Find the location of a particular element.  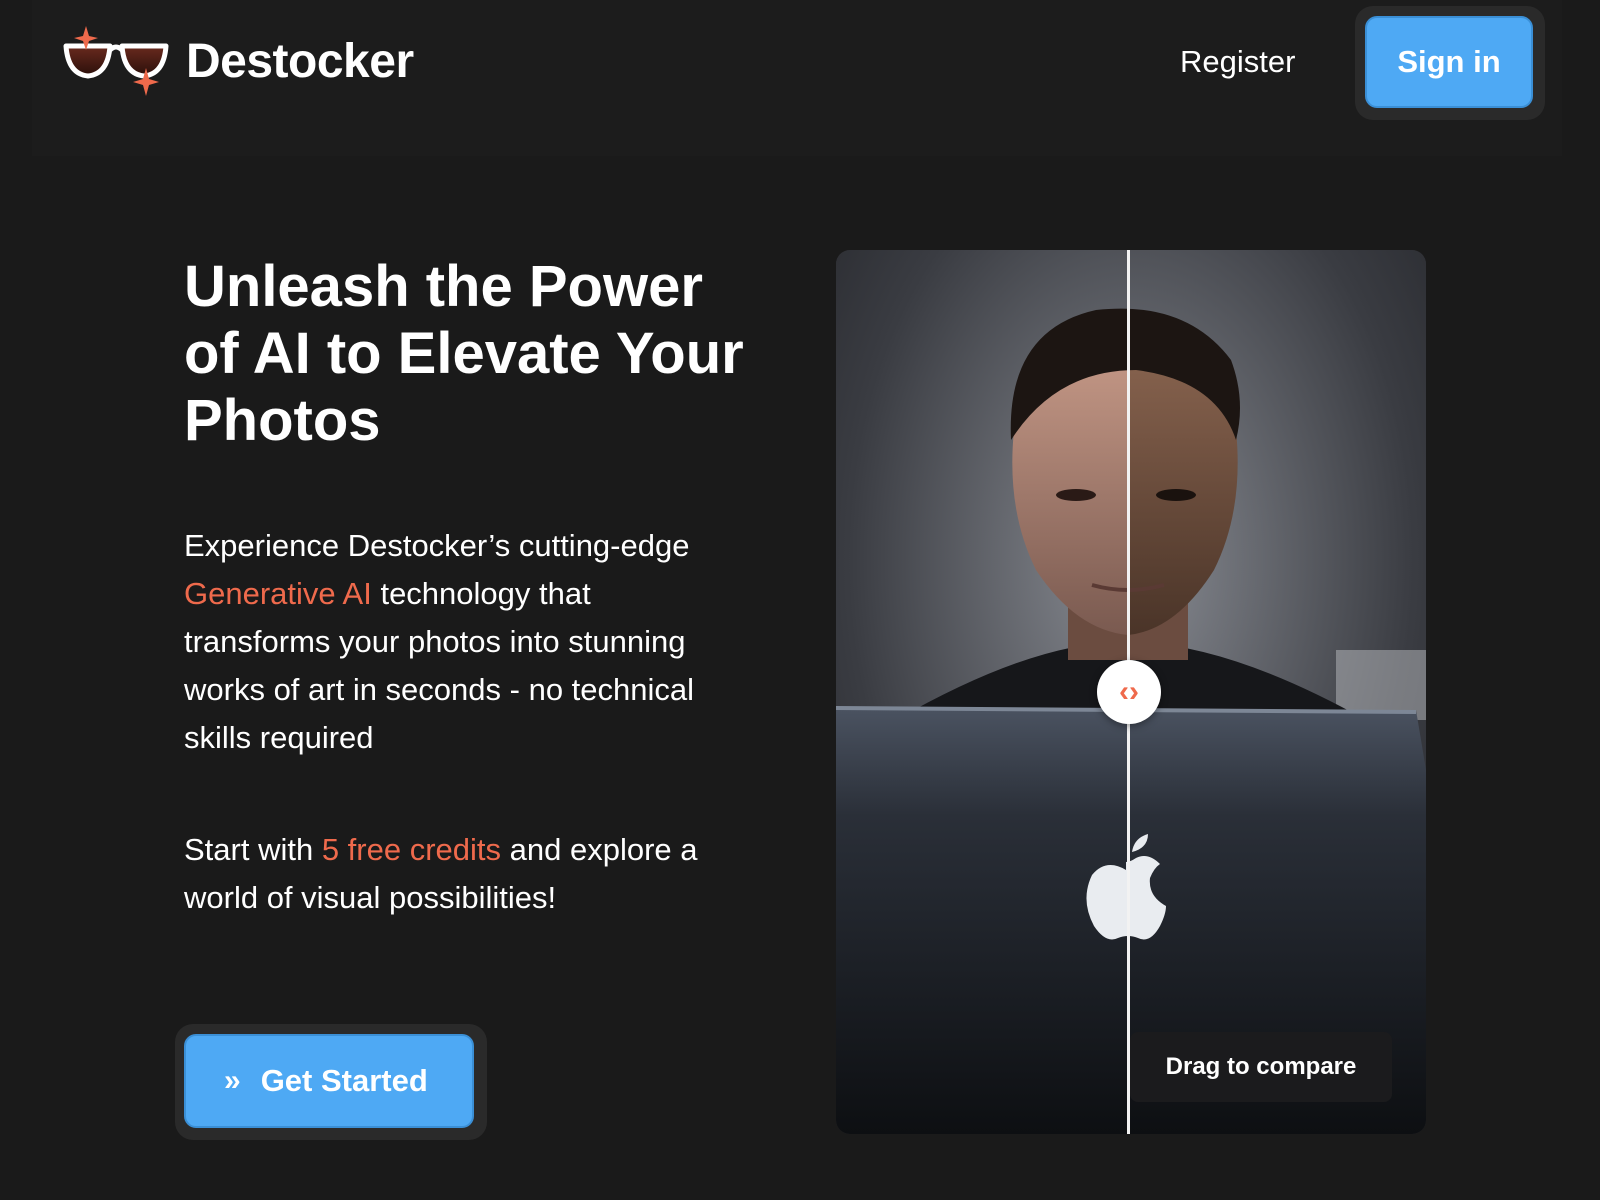

sunglasses-sparkle-icon is located at coordinates (117, 62).